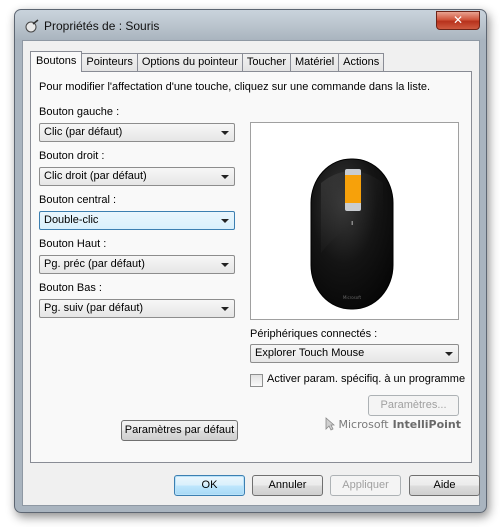 This screenshot has width=500, height=527. I want to click on help-button: Aide, so click(444, 485).